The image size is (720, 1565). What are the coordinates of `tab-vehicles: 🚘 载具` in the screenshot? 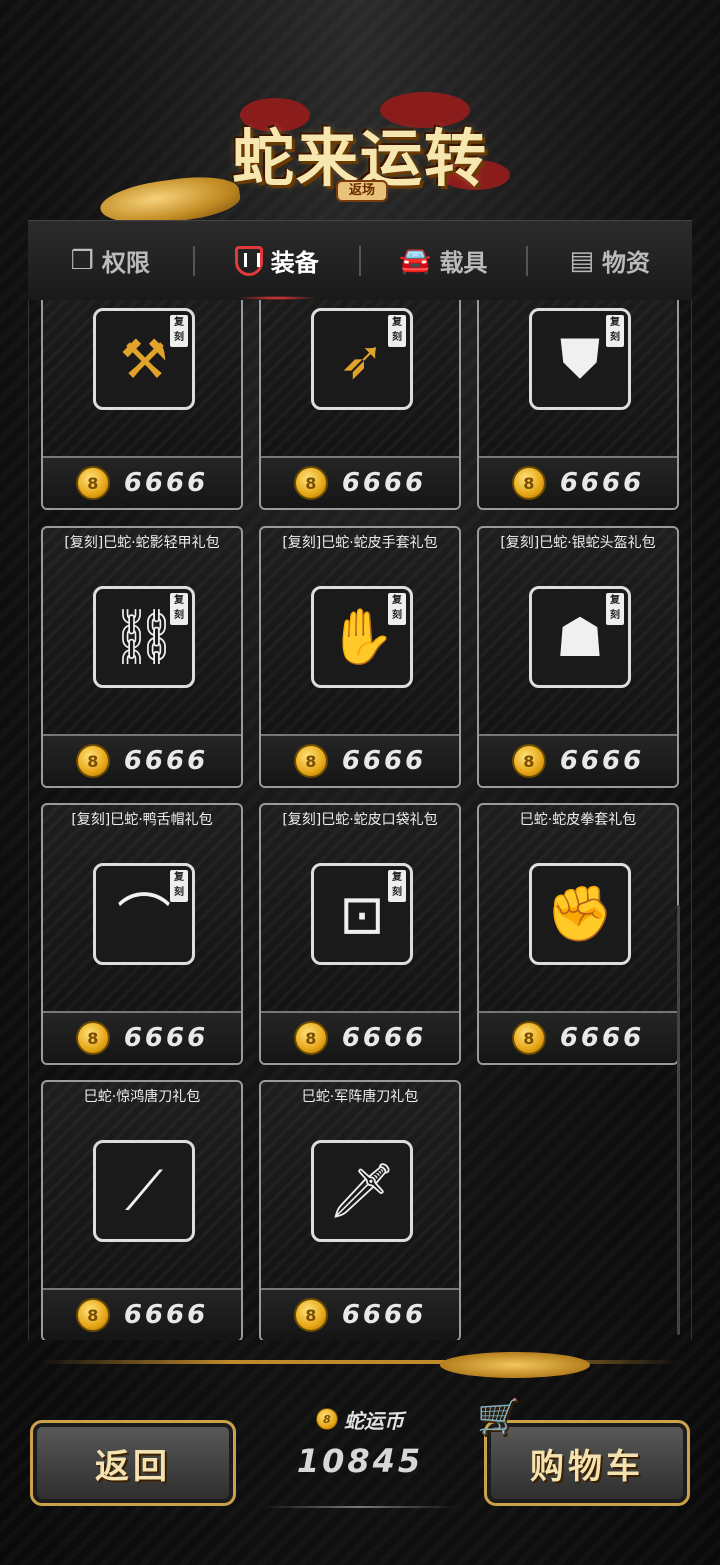 It's located at (443, 260).